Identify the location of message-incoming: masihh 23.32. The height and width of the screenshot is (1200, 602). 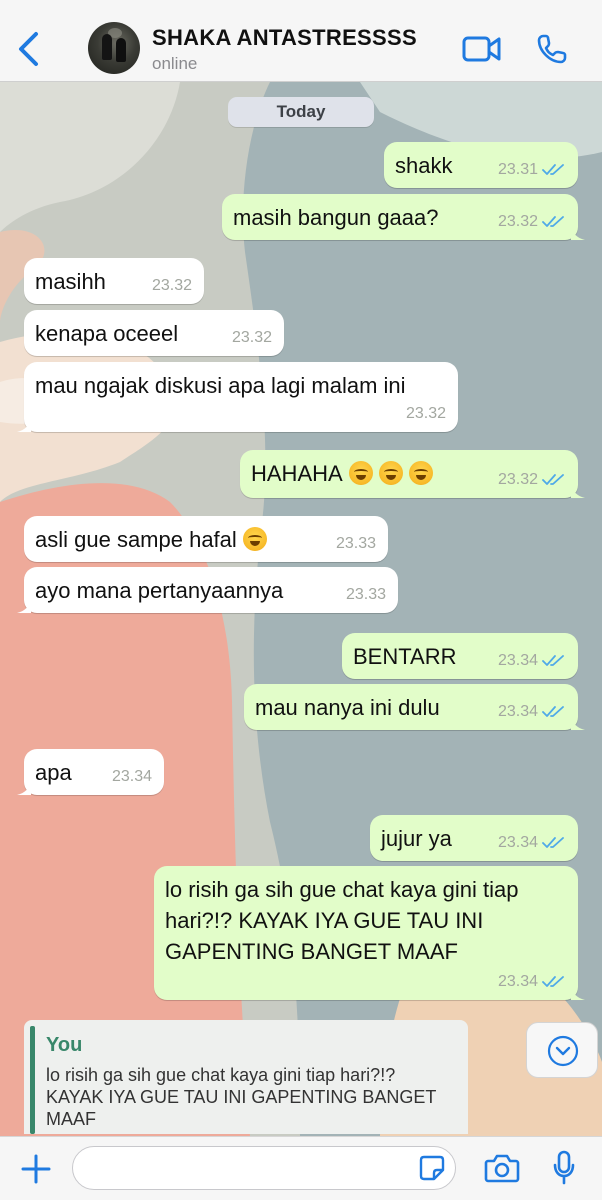
(114, 281).